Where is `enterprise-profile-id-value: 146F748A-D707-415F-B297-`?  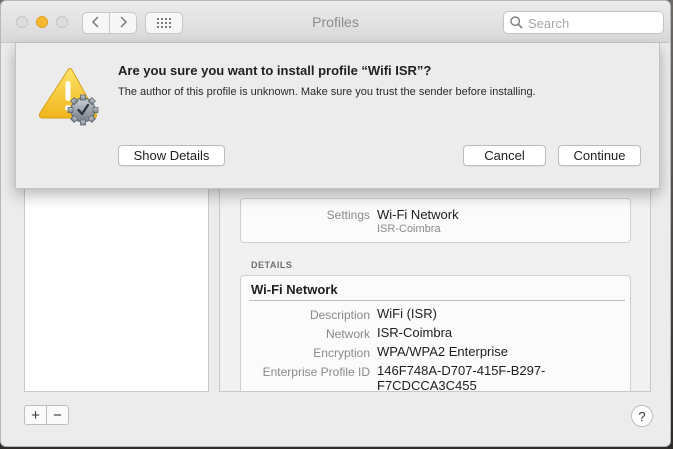
enterprise-profile-id-value: 146F748A-D707-415F-B297- is located at coordinates (461, 370).